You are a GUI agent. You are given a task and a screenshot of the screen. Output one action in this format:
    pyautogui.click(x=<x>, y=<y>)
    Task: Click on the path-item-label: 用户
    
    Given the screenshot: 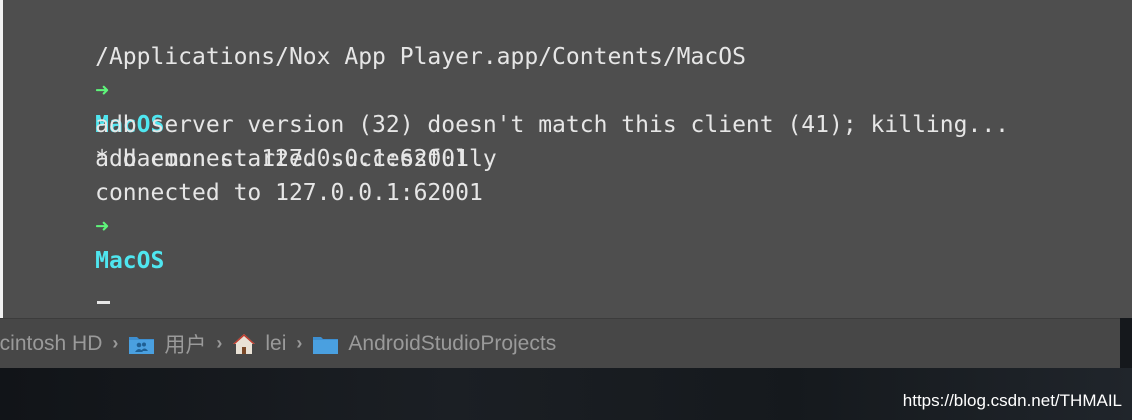 What is the action you would take?
    pyautogui.click(x=185, y=345)
    